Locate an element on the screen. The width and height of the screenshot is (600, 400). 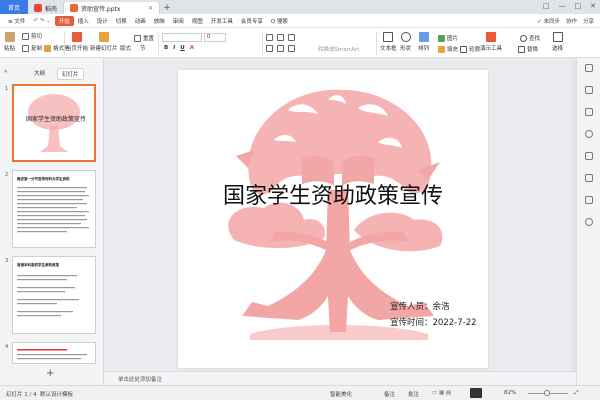
font-color-icon: A is located at coordinates (192, 48).